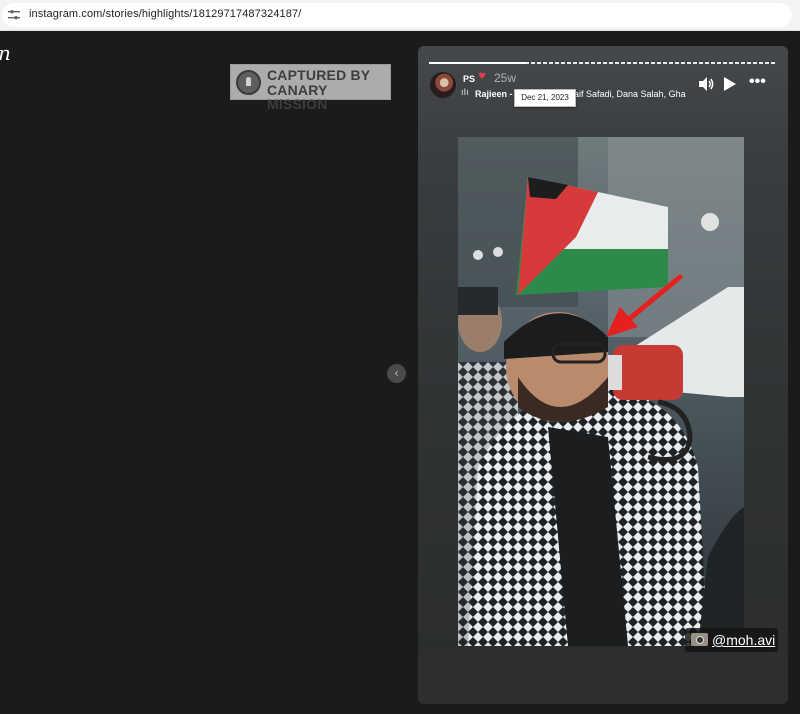 This screenshot has width=800, height=714. Describe the element at coordinates (759, 82) in the screenshot. I see `more-icon: •••` at that location.